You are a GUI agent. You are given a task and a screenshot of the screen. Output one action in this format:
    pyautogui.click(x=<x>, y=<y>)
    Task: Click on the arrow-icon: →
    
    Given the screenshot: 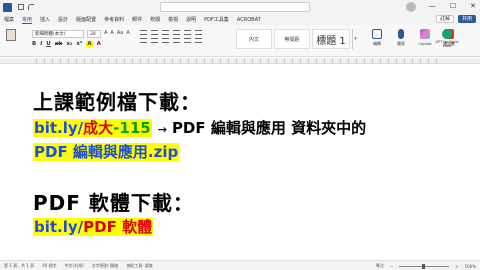 What is the action you would take?
    pyautogui.click(x=162, y=129)
    